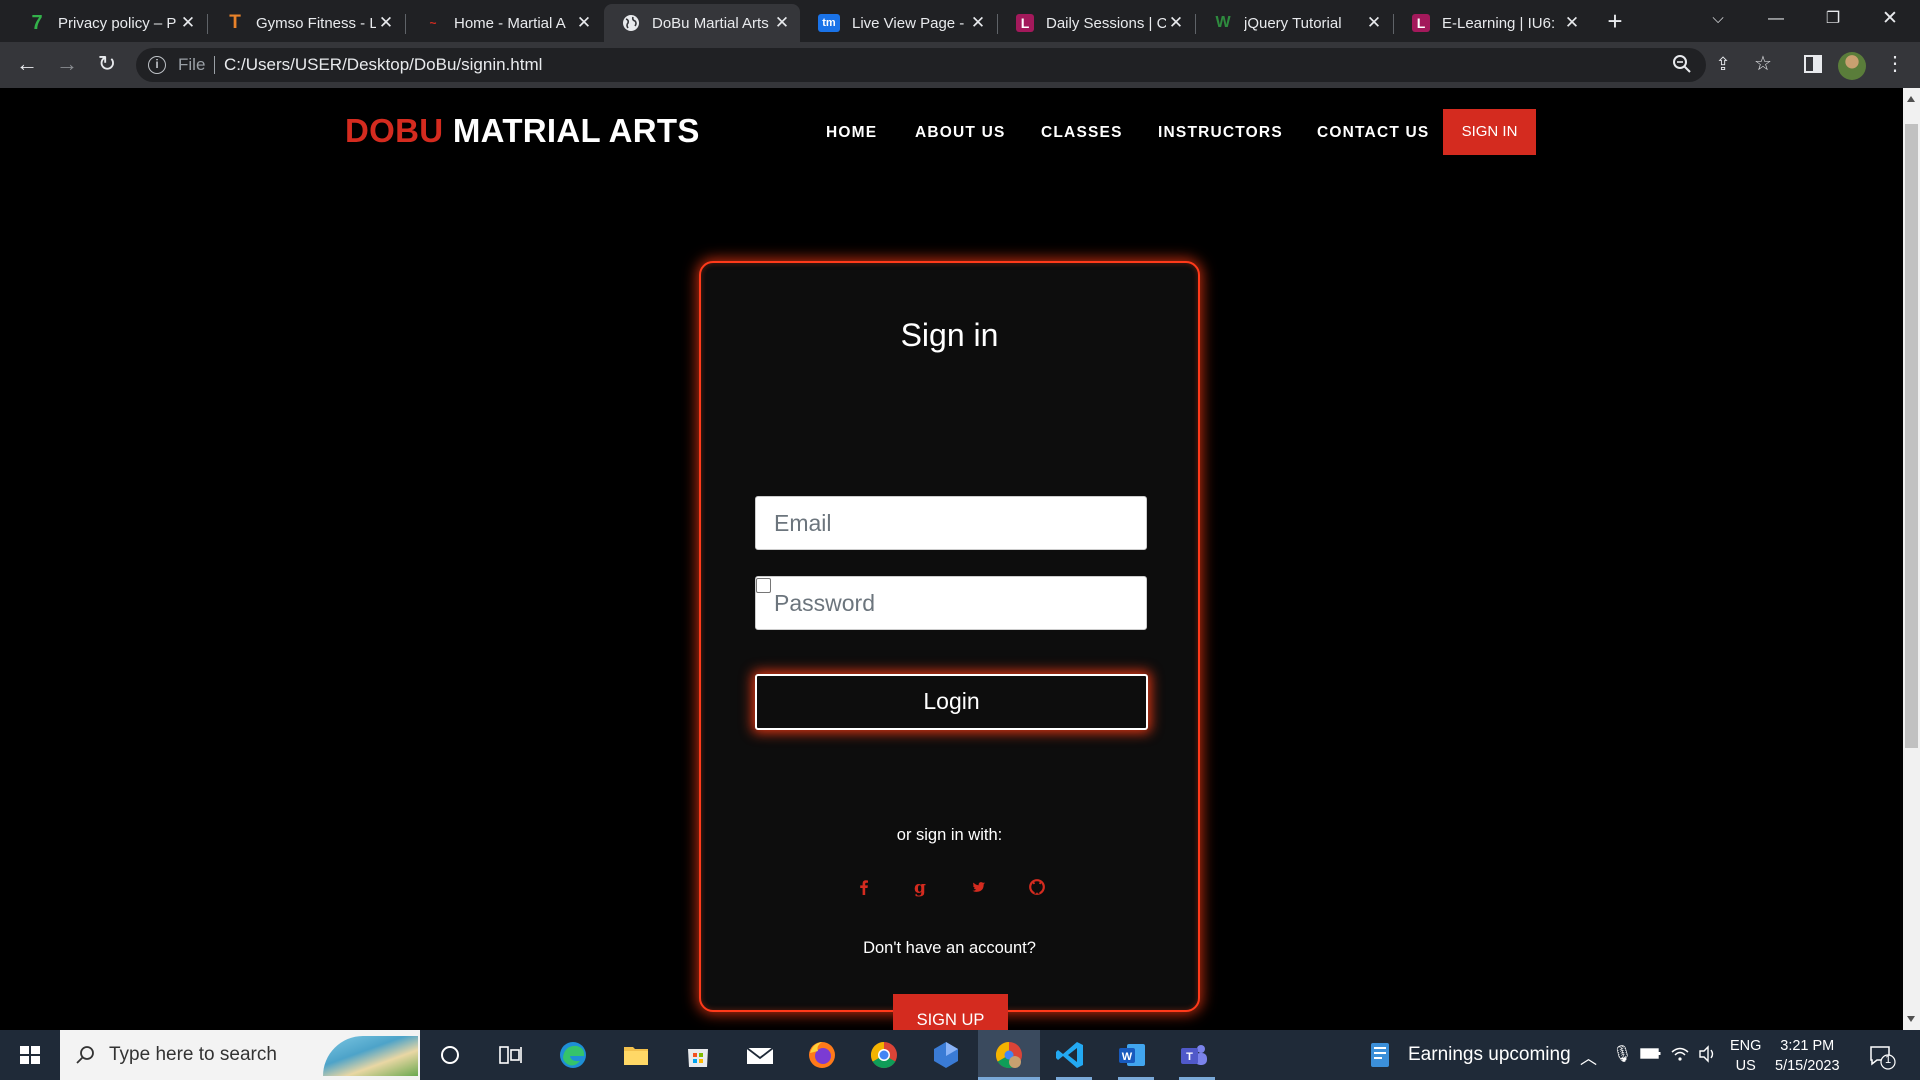  I want to click on sign-up-button: SIGN UP, so click(950, 1012).